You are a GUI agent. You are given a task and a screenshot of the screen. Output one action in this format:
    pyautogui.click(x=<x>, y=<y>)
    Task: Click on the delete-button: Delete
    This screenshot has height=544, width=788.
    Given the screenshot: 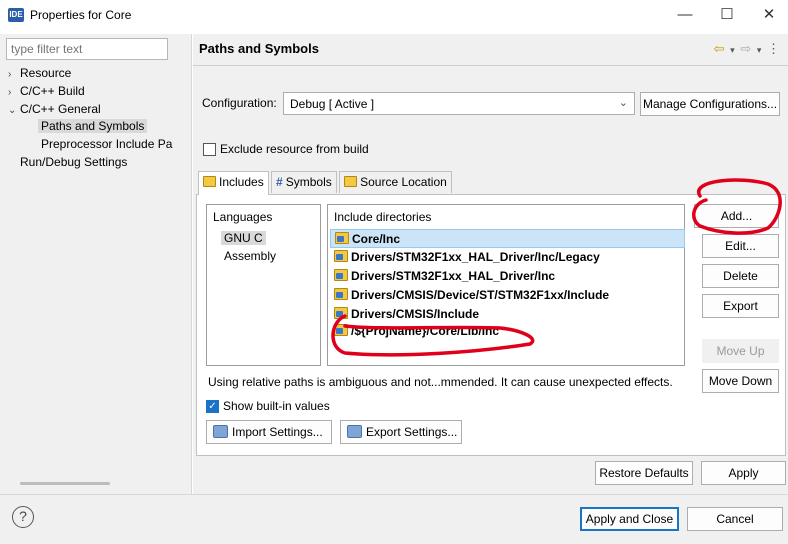 What is the action you would take?
    pyautogui.click(x=740, y=276)
    